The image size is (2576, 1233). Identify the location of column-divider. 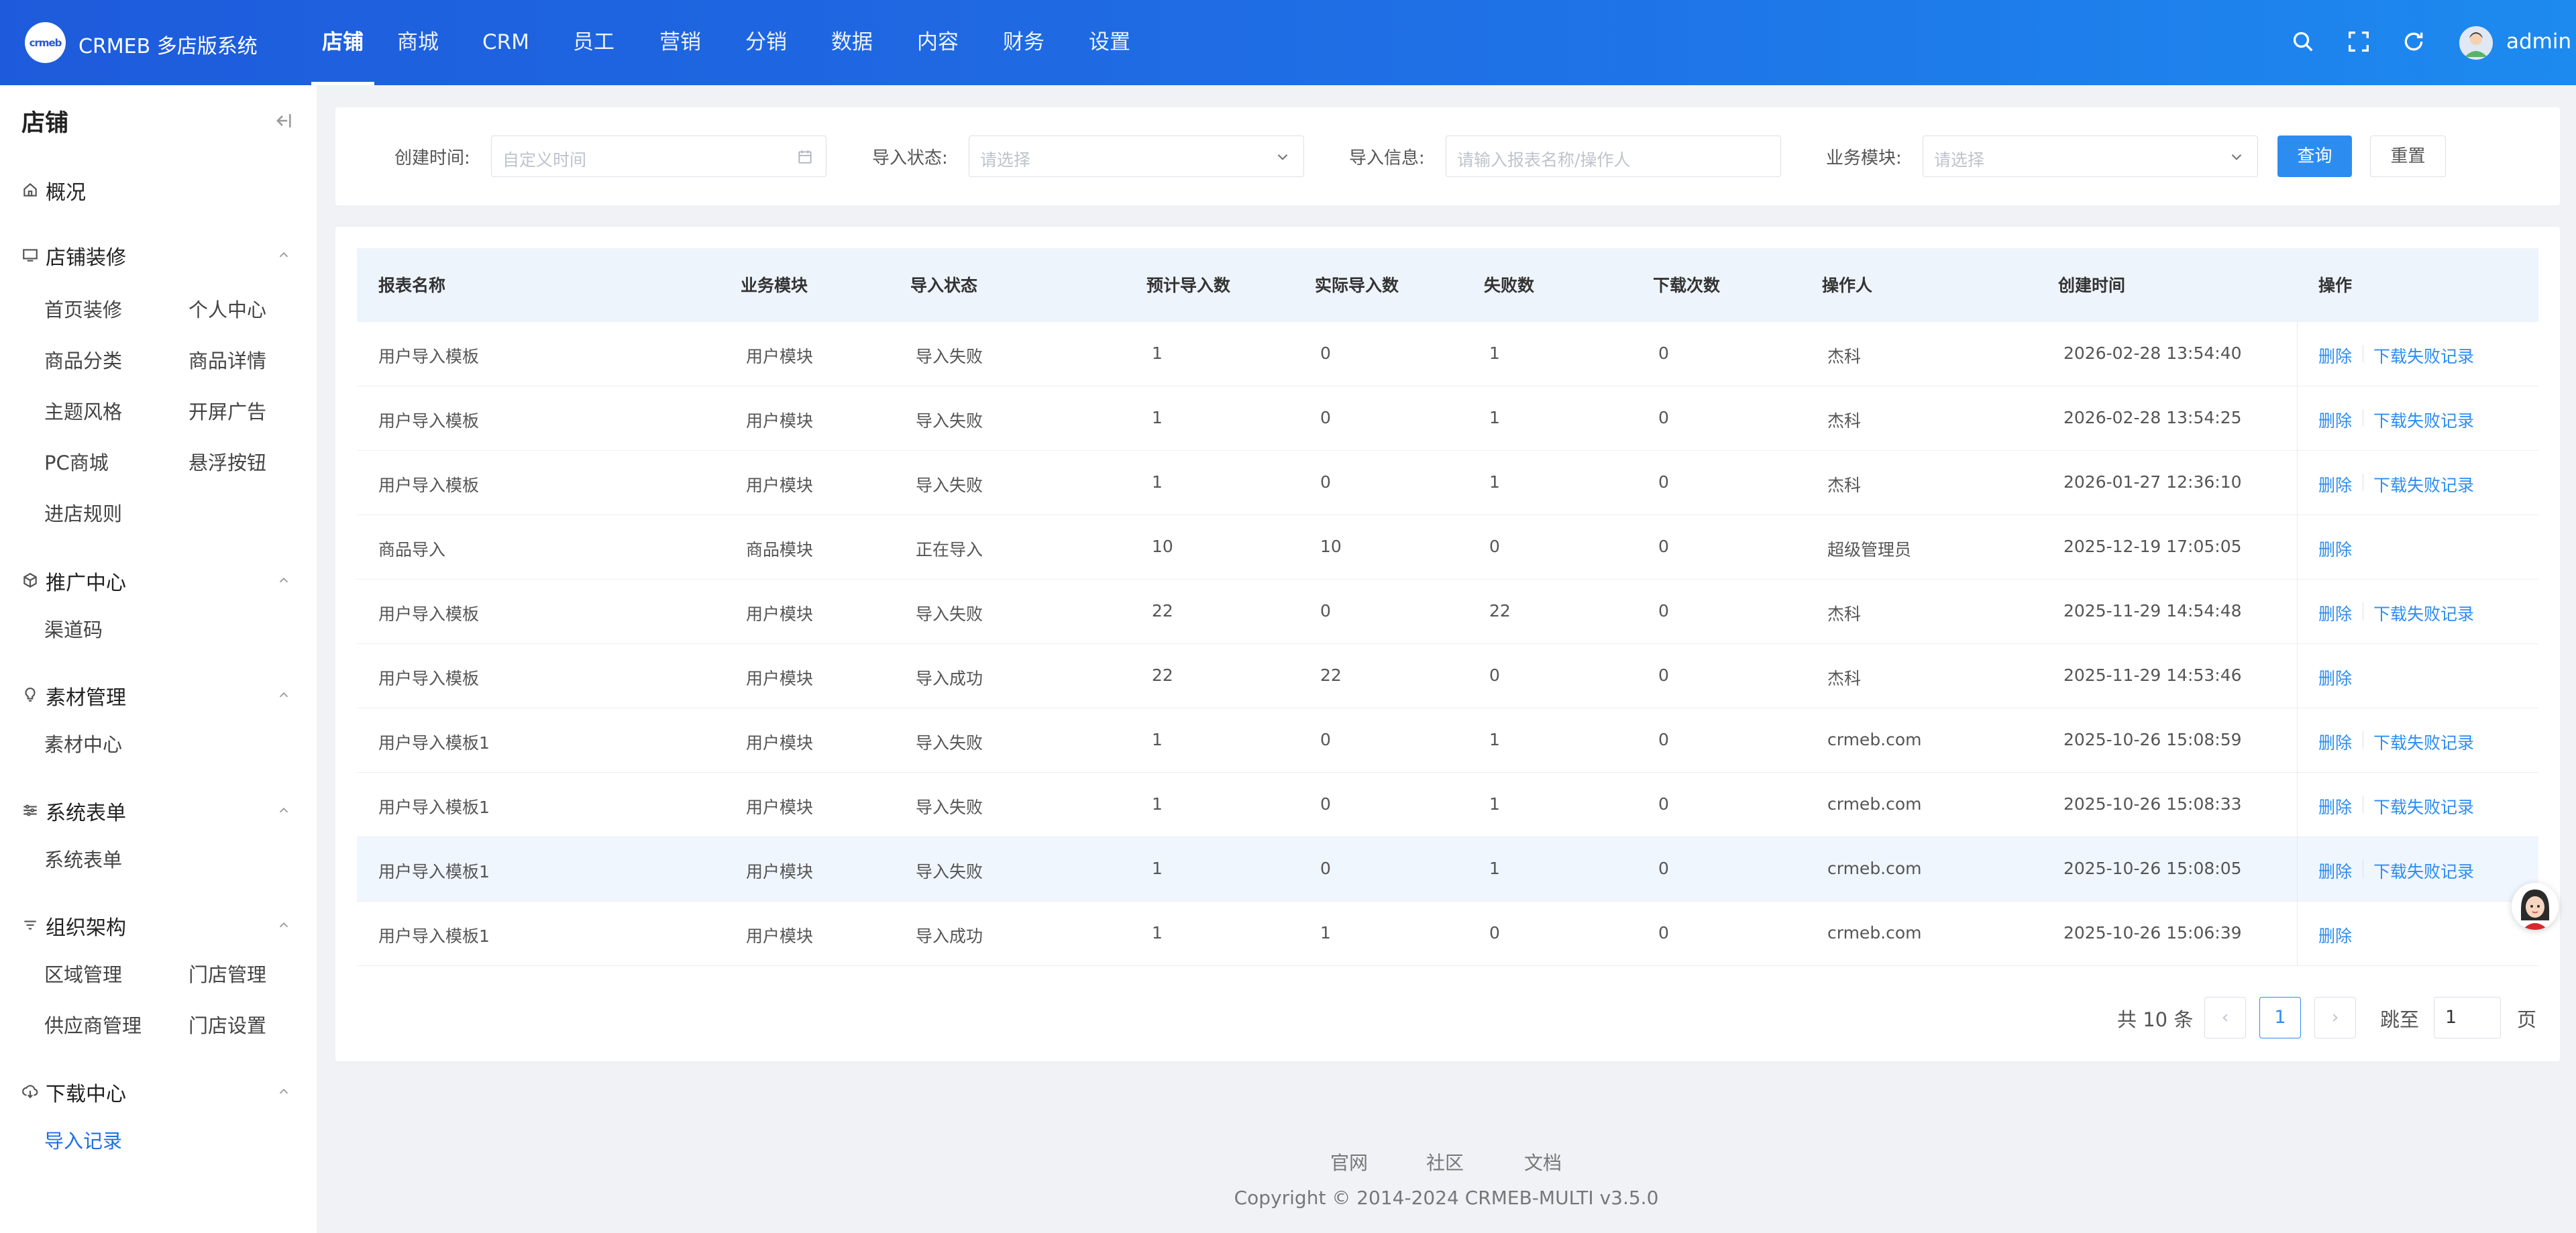
(2297, 805).